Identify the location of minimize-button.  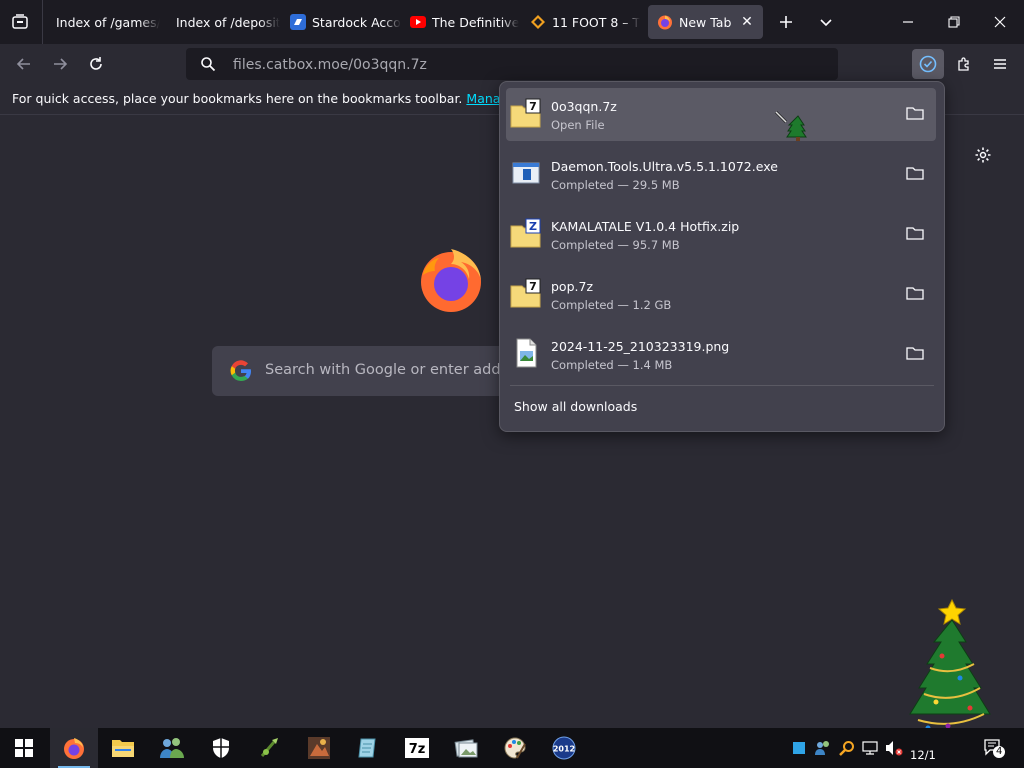
(908, 22).